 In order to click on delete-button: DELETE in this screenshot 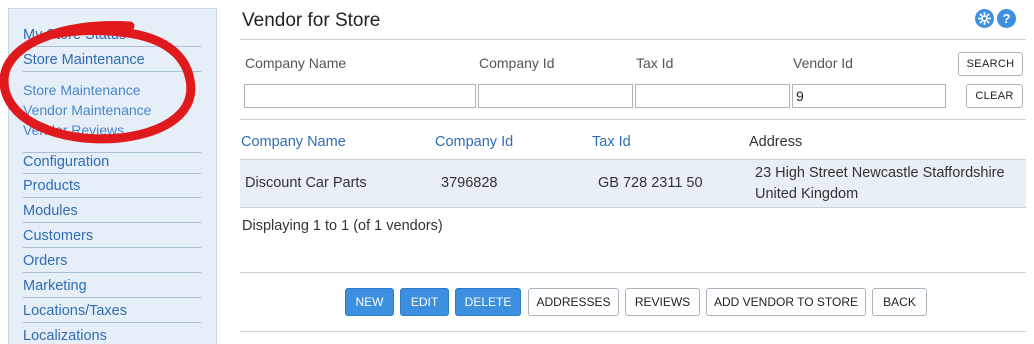, I will do `click(488, 302)`.